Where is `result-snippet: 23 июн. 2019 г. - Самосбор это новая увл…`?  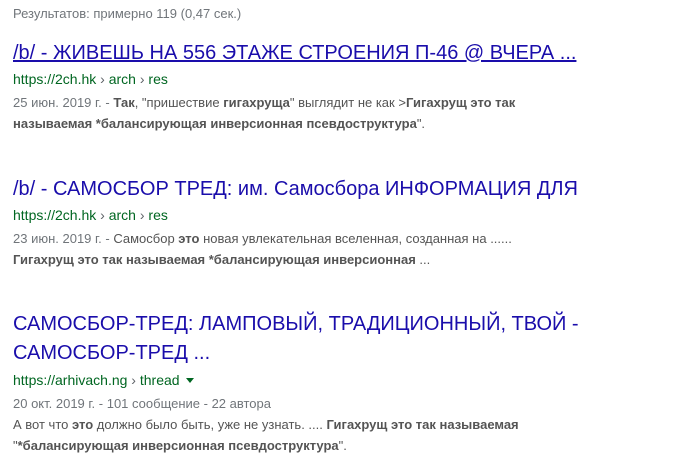
result-snippet: 23 июн. 2019 г. - Самосбор это новая увл… is located at coordinates (343, 249).